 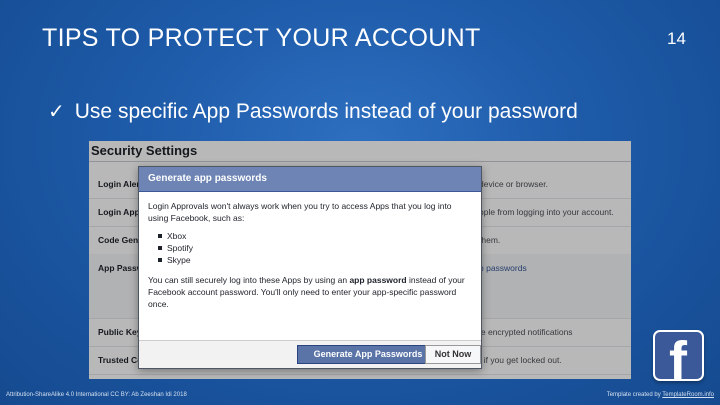 I want to click on list-item: Skype, so click(x=315, y=260).